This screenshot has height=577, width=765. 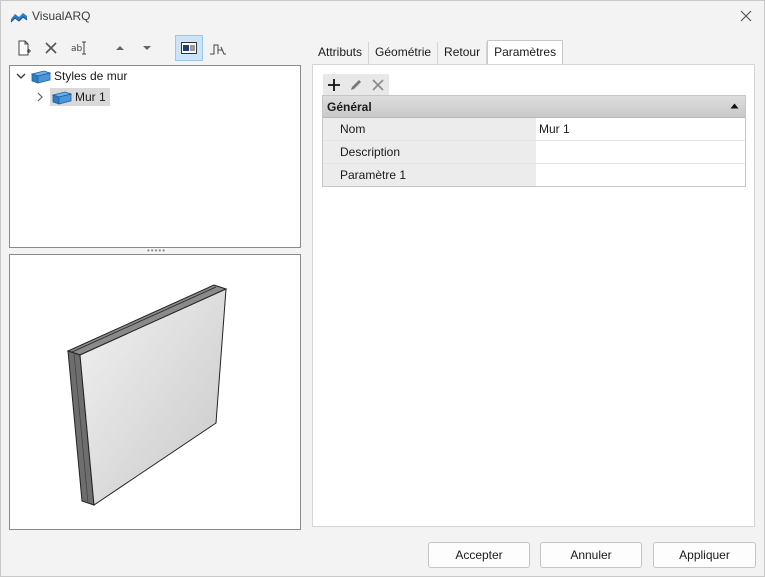 What do you see at coordinates (479, 555) in the screenshot?
I see `accept-button: Accepter` at bounding box center [479, 555].